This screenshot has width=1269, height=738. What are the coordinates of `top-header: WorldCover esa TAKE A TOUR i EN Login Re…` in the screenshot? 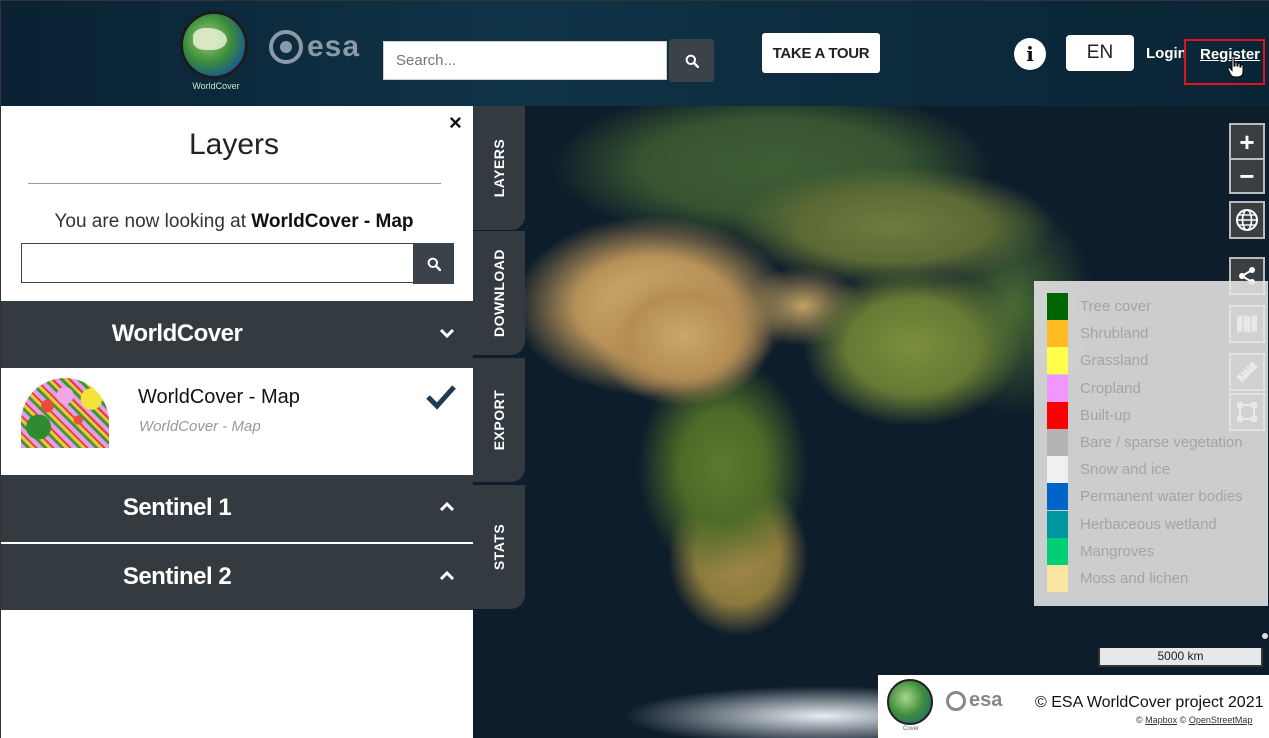 It's located at (635, 53).